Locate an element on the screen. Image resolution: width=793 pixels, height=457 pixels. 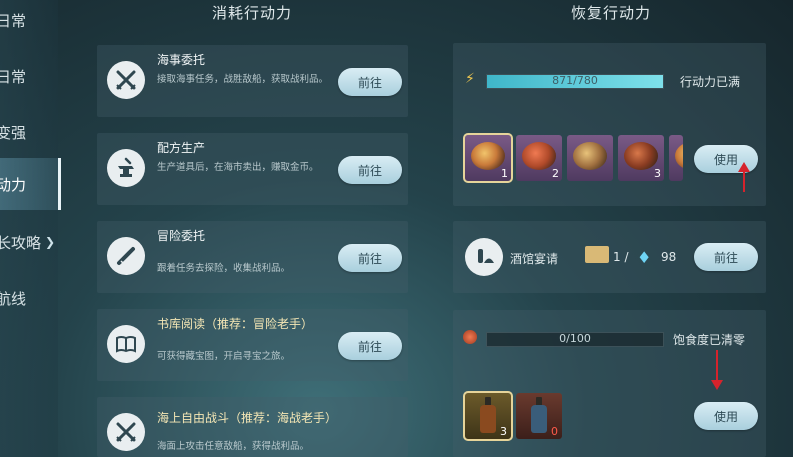
task-card-recipe: 配方生产 生产道具后，在海市卖出，赚取金币。 前往 is located at coordinates (252, 169).